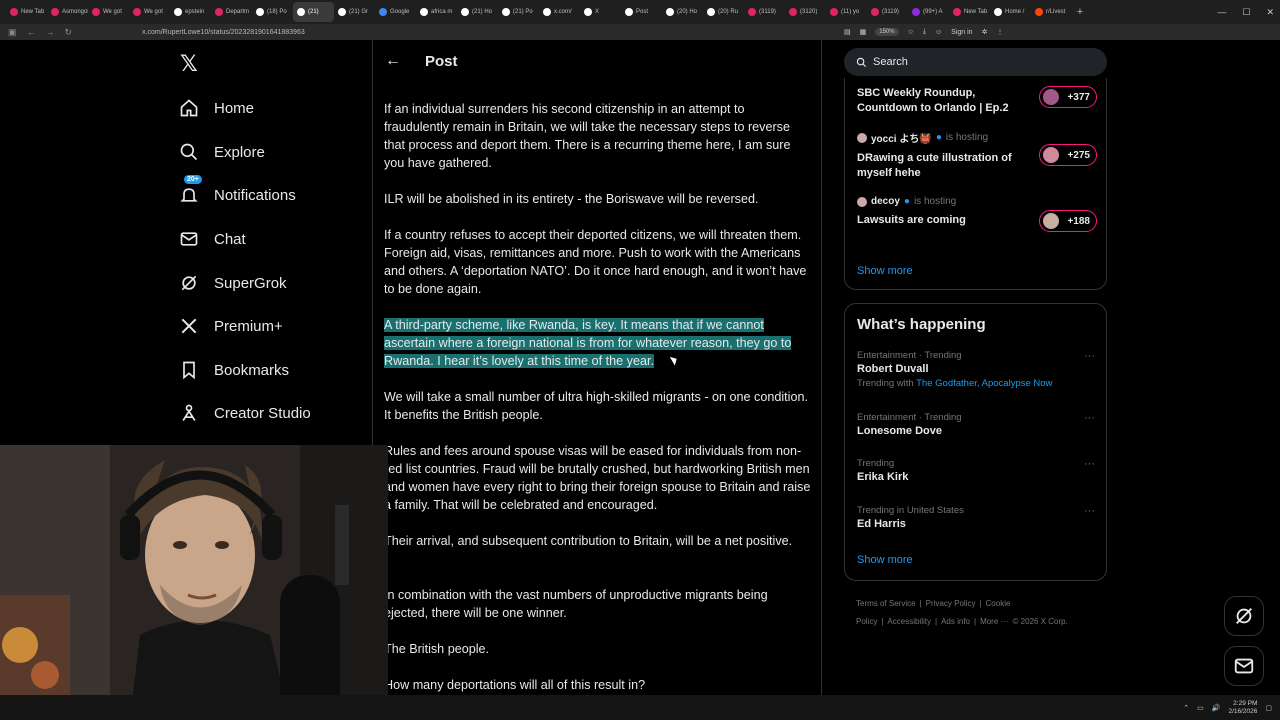 This screenshot has width=1280, height=720. I want to click on footer-link: More ···, so click(994, 621).